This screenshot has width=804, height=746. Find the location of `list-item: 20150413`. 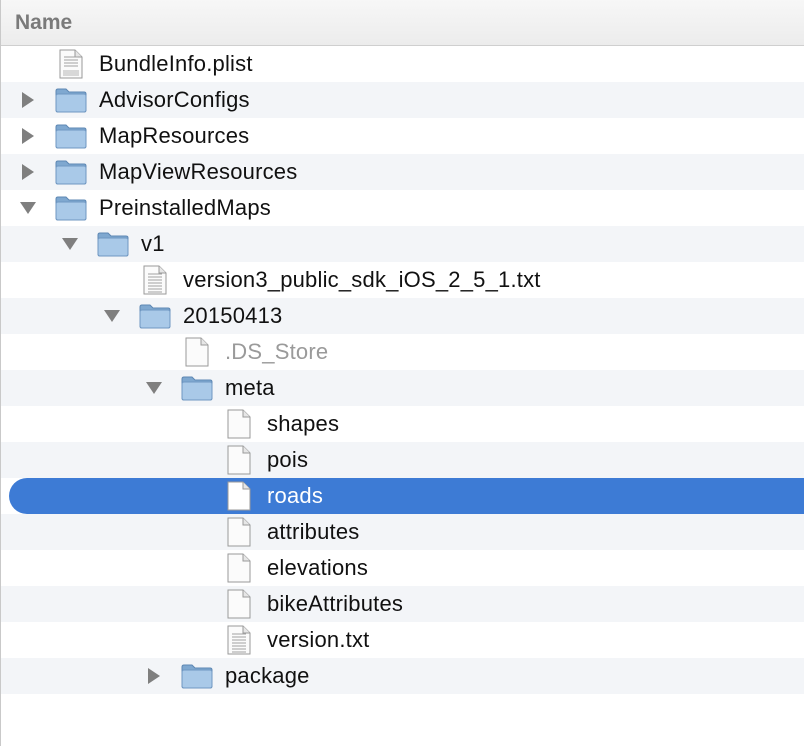

list-item: 20150413 is located at coordinates (402, 316).